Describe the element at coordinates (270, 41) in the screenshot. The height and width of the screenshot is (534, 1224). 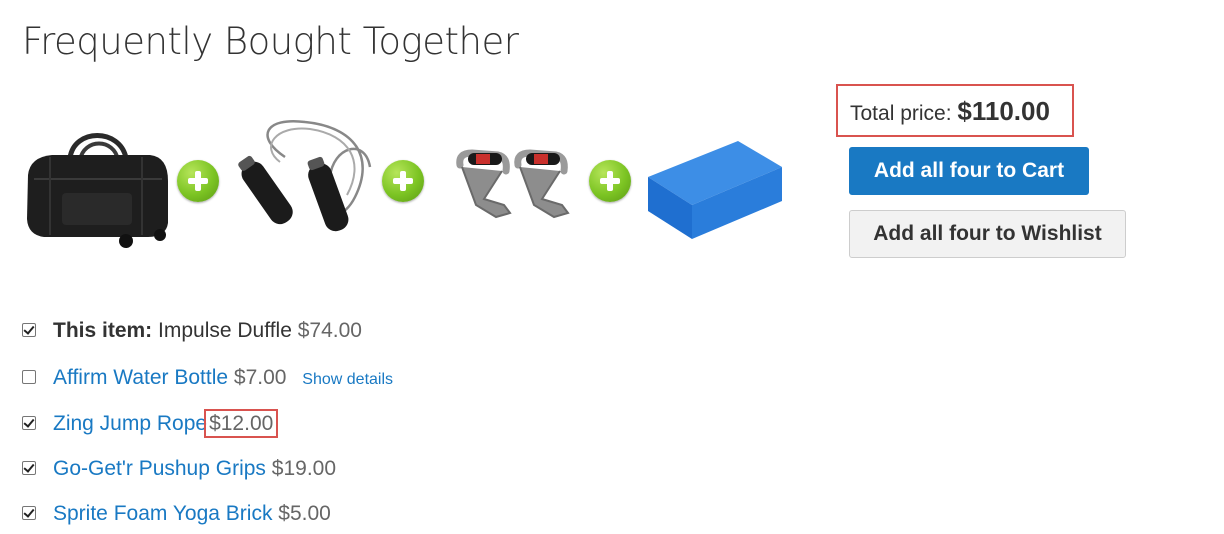
I see `section-title: Frequently Bought Together` at that location.